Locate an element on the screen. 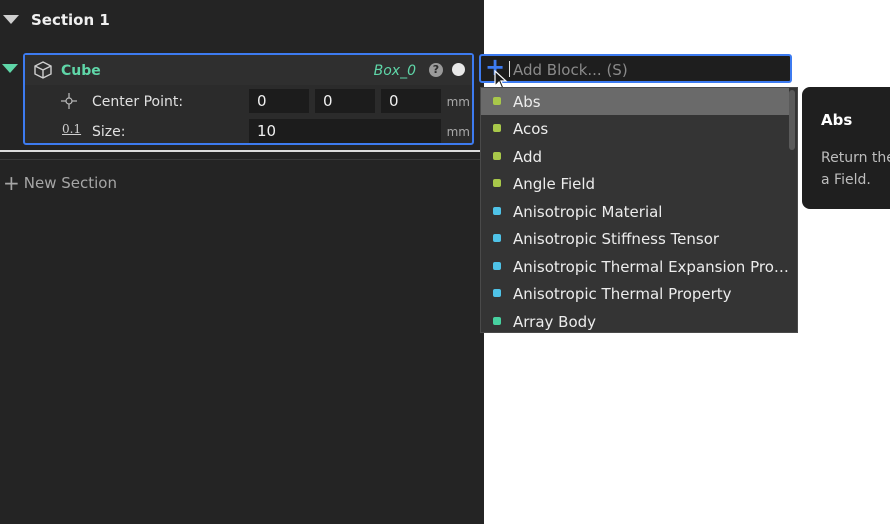  add-block-input is located at coordinates (648, 70).